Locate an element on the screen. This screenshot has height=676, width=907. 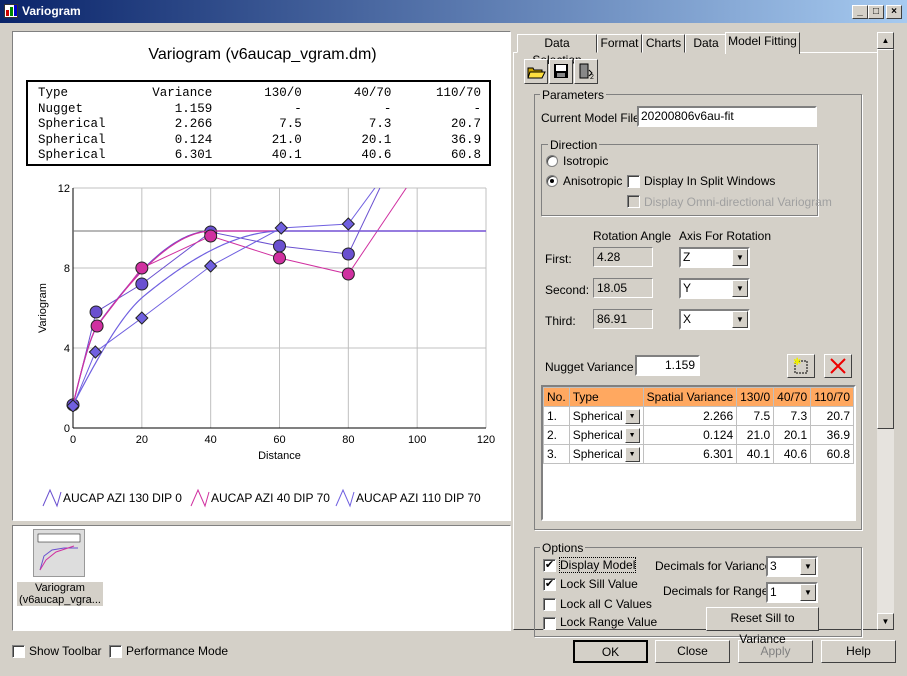
table-header-row: No. Type Spatial Variance 130/0 40/70 110/70 is located at coordinates (698, 397).